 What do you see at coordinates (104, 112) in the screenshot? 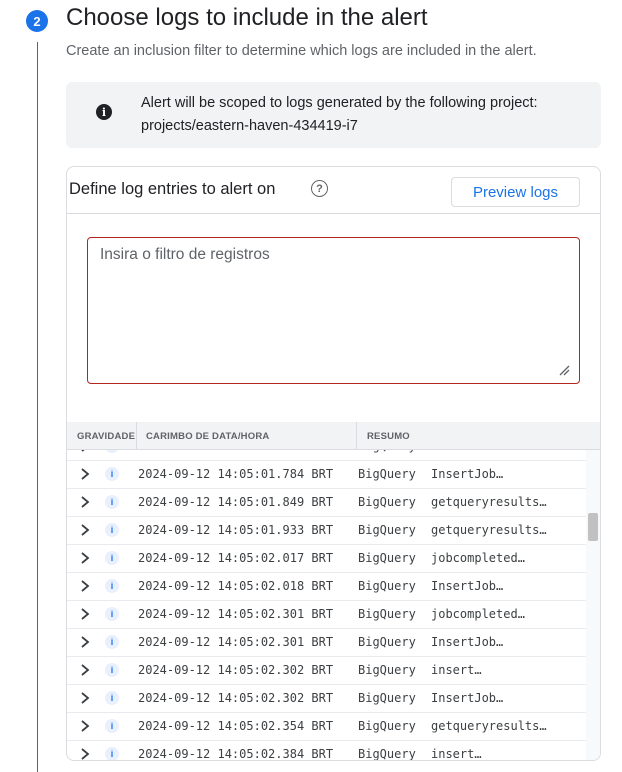
I see `info-icon: i` at bounding box center [104, 112].